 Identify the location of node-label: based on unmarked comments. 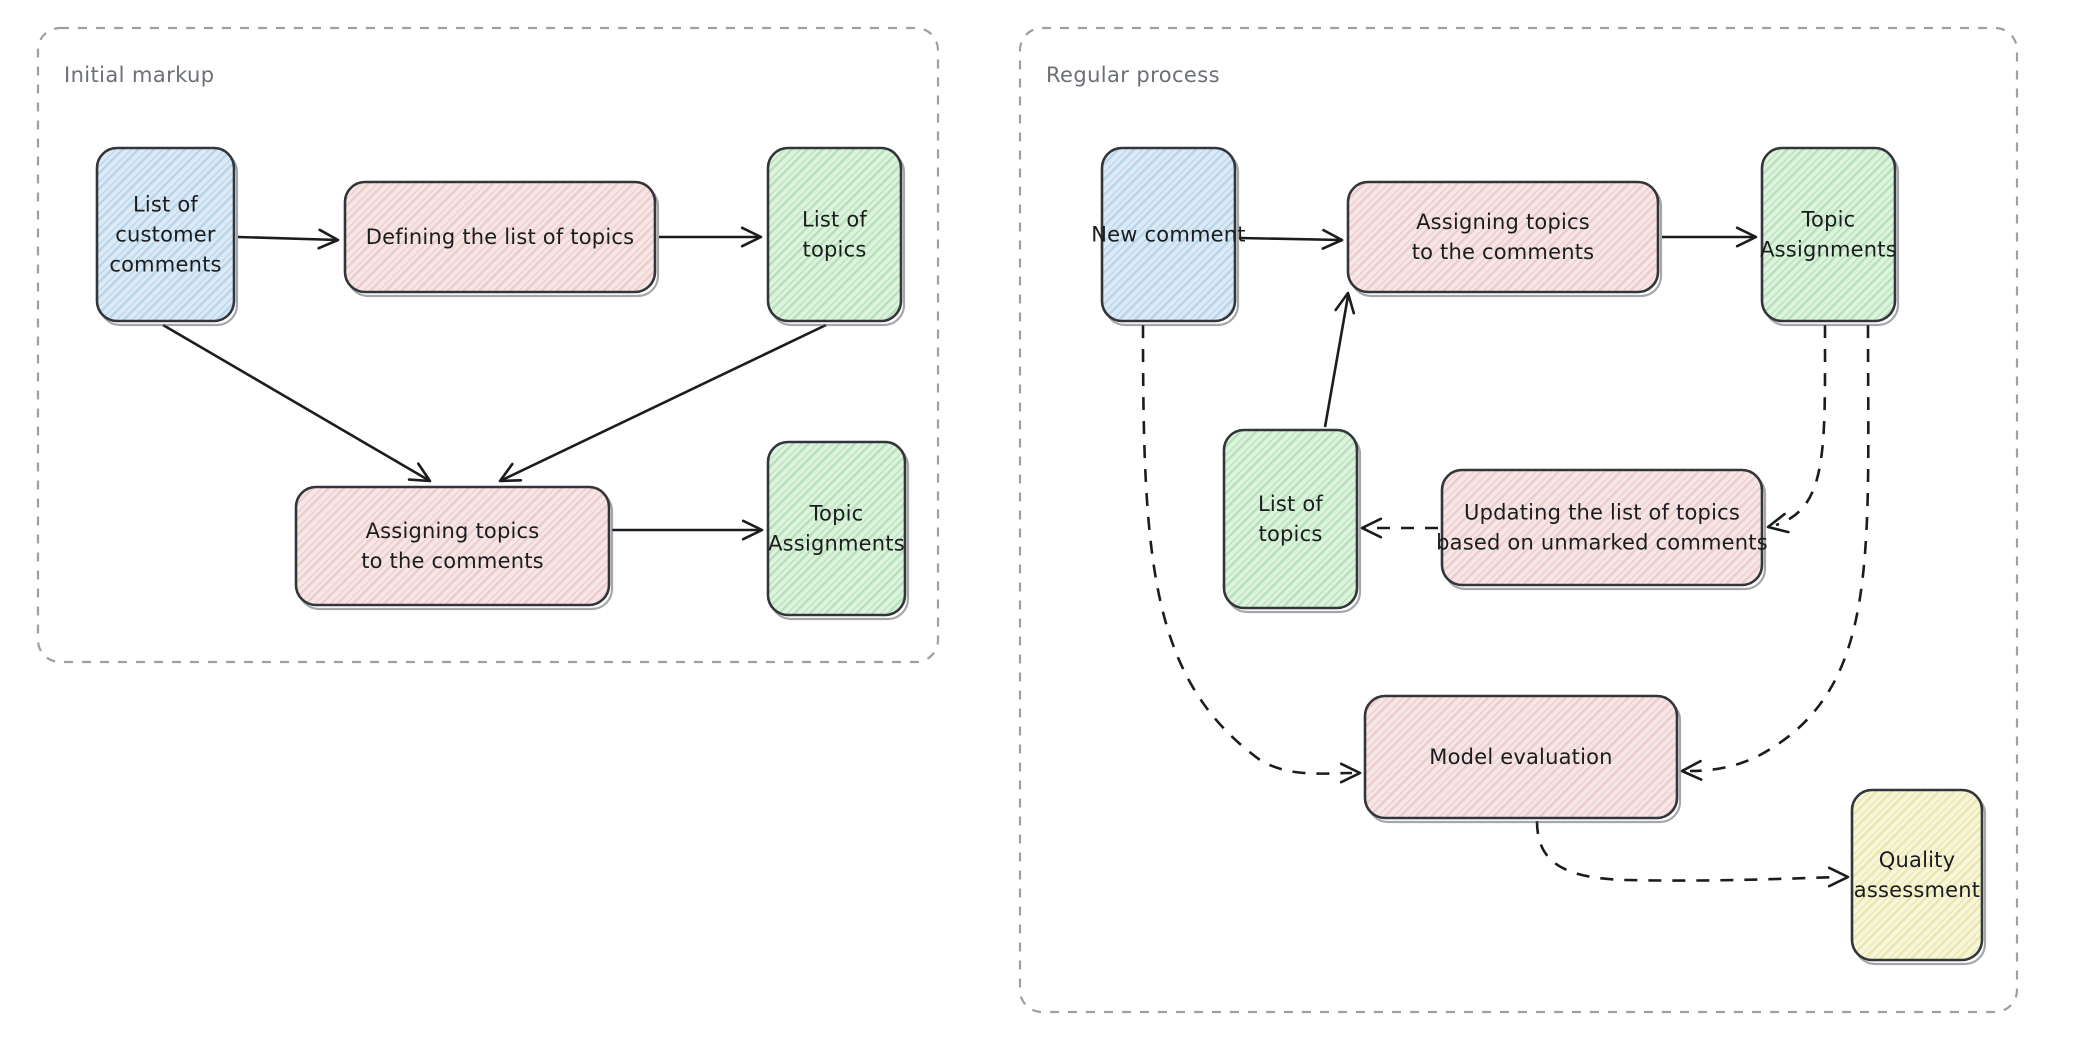
(1602, 543).